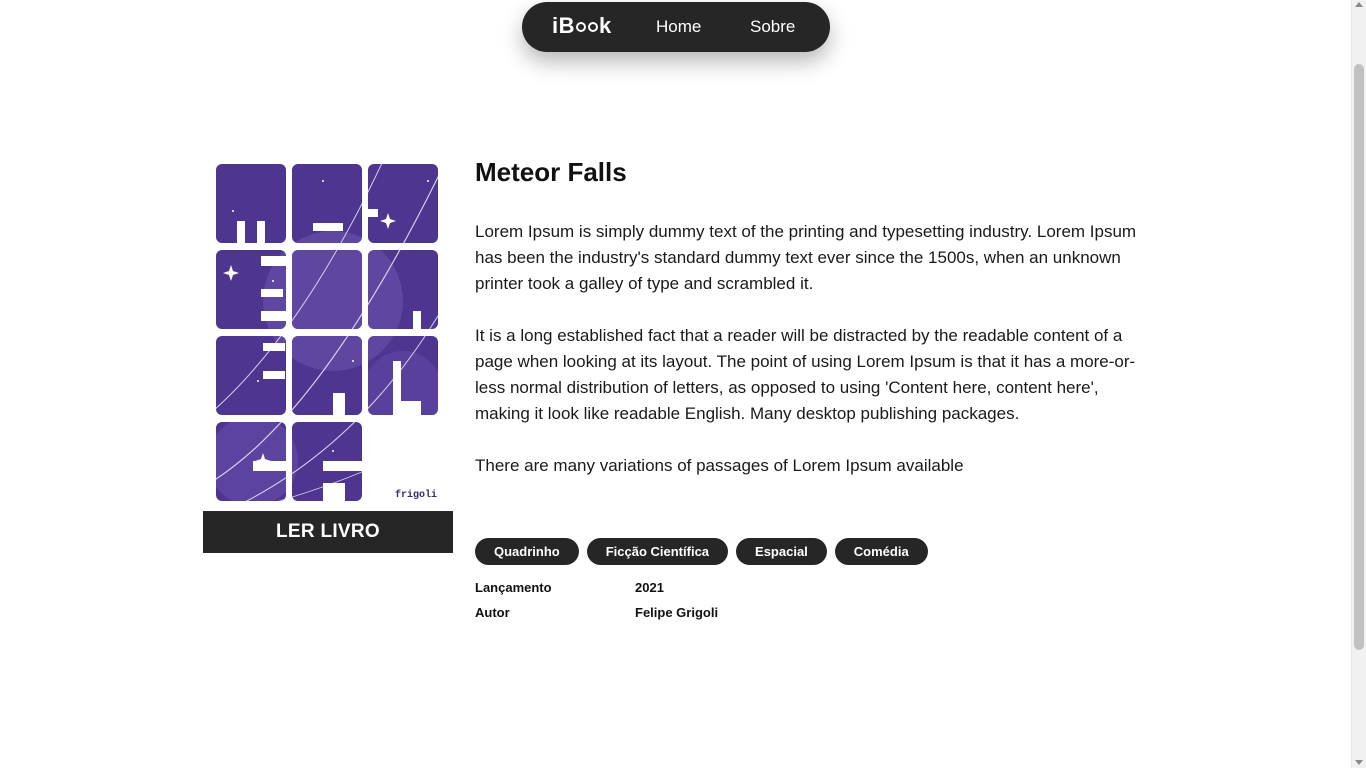  What do you see at coordinates (677, 612) in the screenshot?
I see `detail-value: Felipe Grigoli` at bounding box center [677, 612].